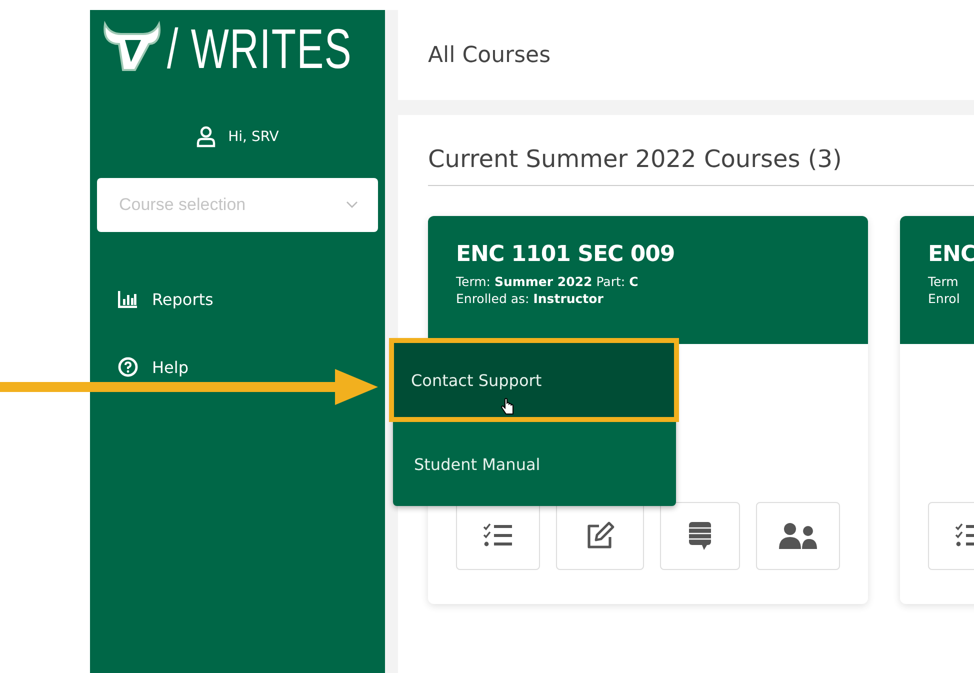  What do you see at coordinates (489, 55) in the screenshot?
I see `page-title: All Courses` at bounding box center [489, 55].